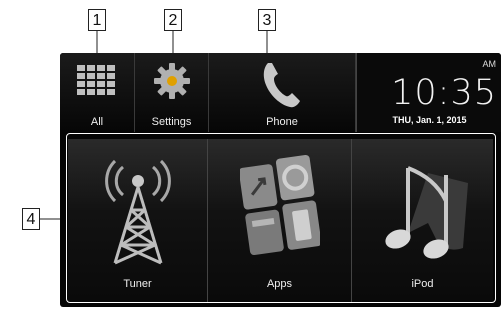 The height and width of the screenshot is (310, 504). What do you see at coordinates (172, 81) in the screenshot?
I see `gear-icon` at bounding box center [172, 81].